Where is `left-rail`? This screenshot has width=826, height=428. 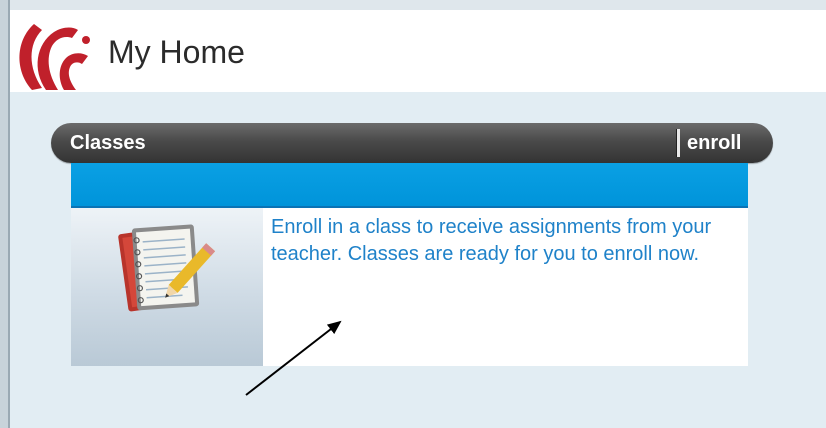 left-rail is located at coordinates (5, 214).